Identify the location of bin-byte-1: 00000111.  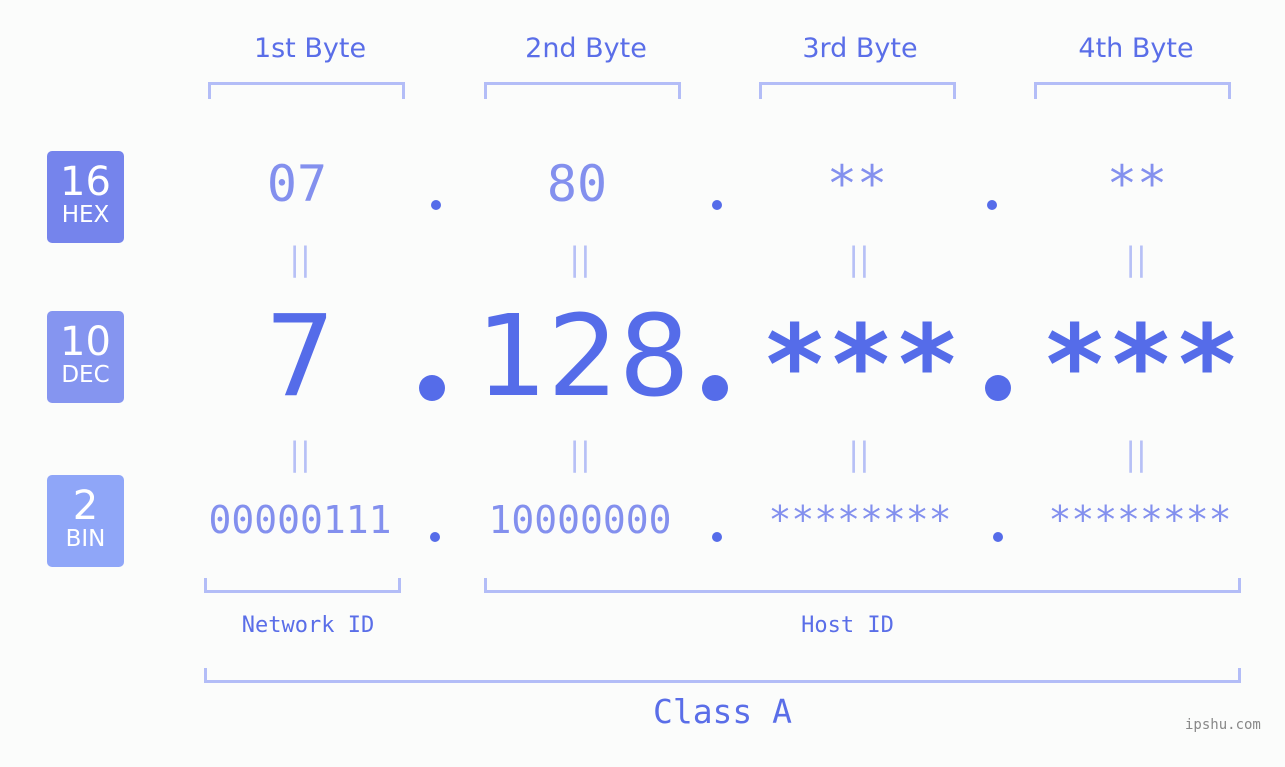
(300, 520).